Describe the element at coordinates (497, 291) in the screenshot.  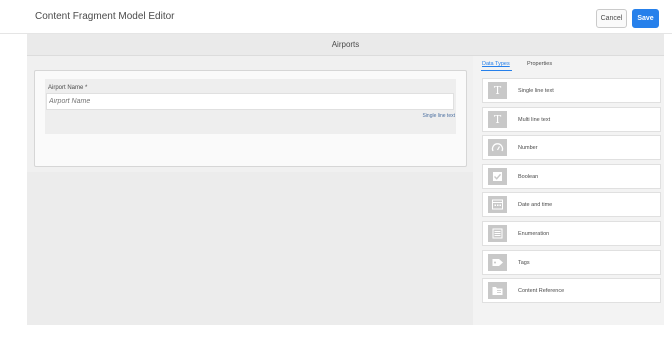
I see `folder-reference-icon` at that location.